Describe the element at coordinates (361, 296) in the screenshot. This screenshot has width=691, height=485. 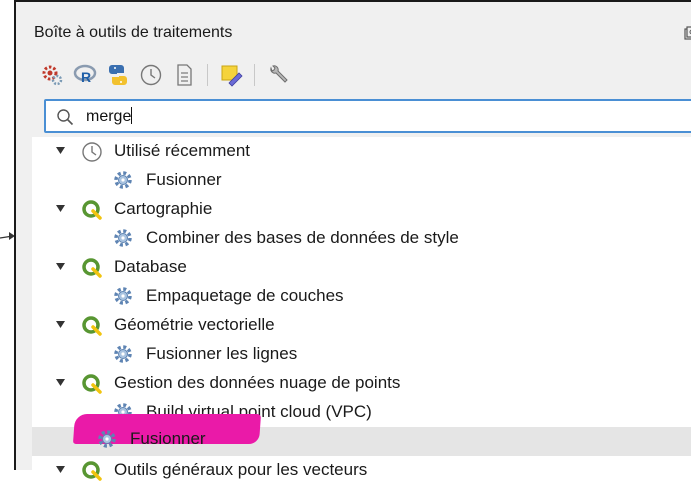
I see `algorithm-row: Empaquetage de couches` at that location.